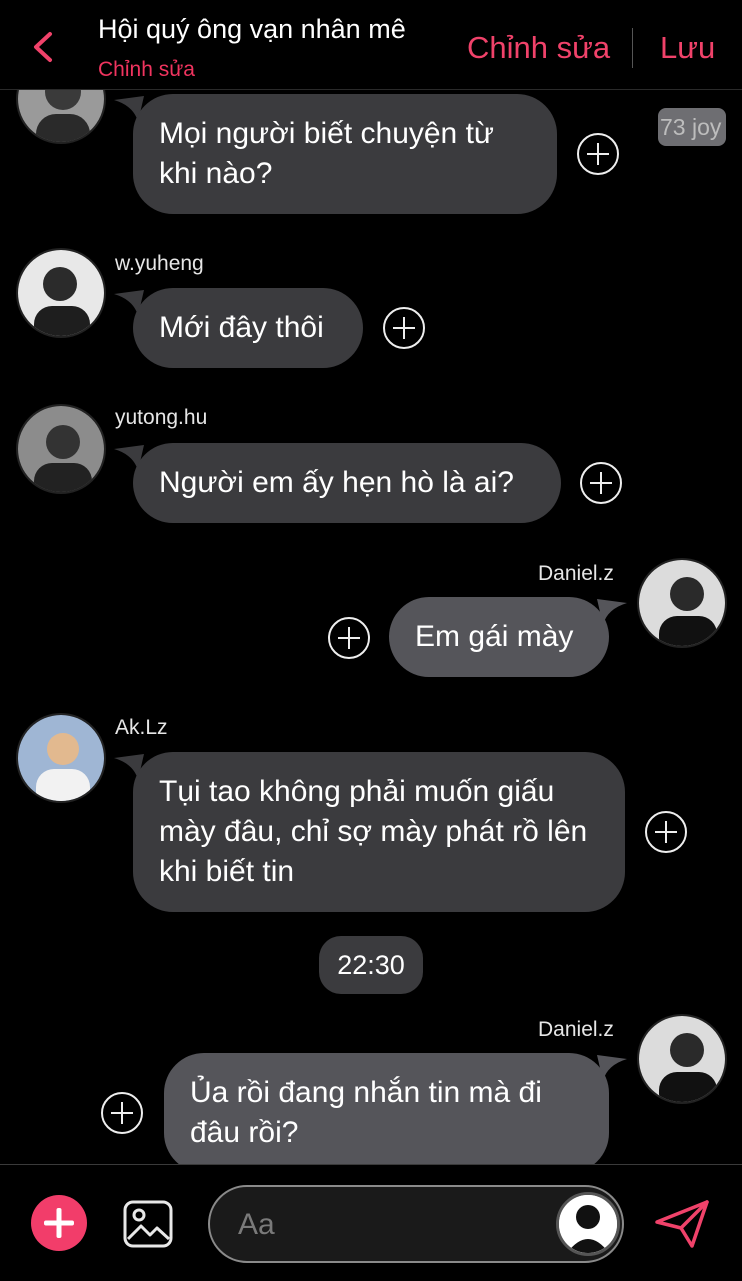  What do you see at coordinates (632, 48) in the screenshot?
I see `header-divider` at bounding box center [632, 48].